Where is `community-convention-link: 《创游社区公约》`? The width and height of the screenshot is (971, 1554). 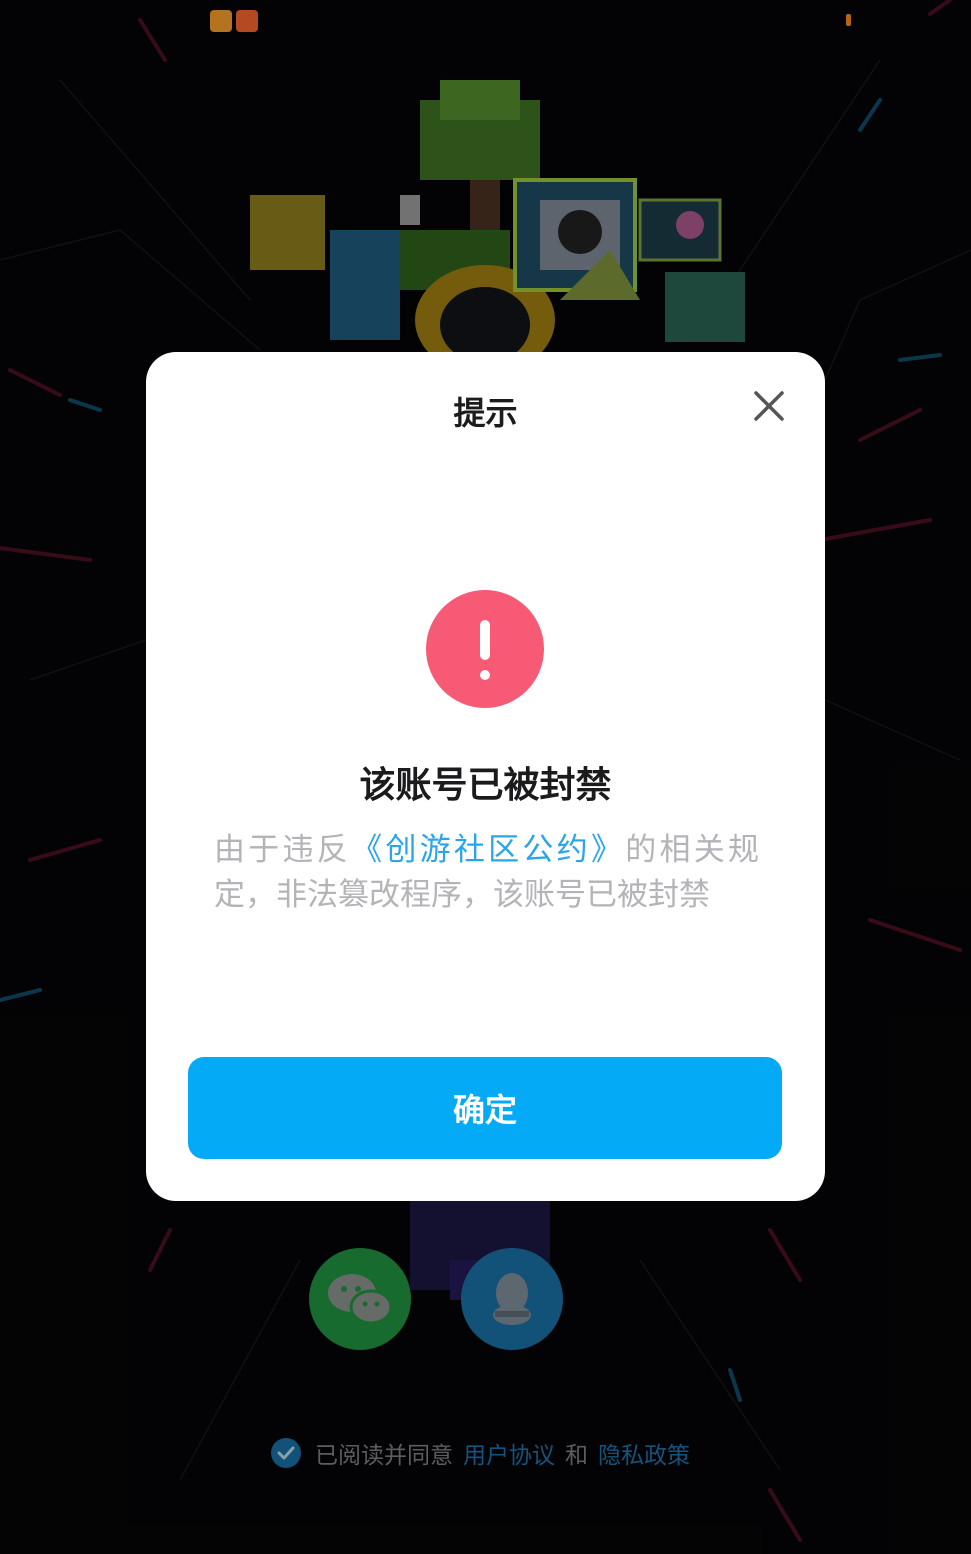 community-convention-link: 《创游社区公约》 is located at coordinates (488, 850).